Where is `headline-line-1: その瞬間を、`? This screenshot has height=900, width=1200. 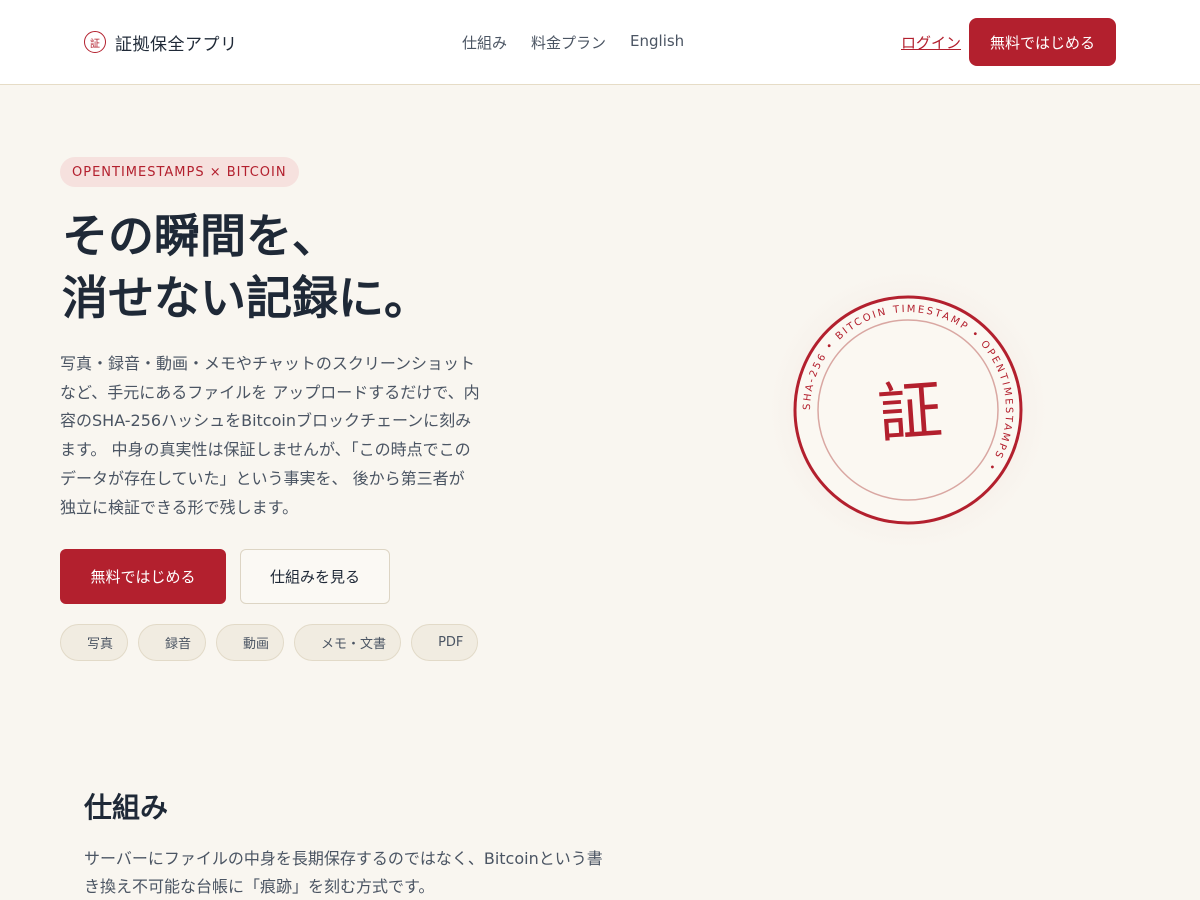
headline-line-1: その瞬間を、 is located at coordinates (200, 236).